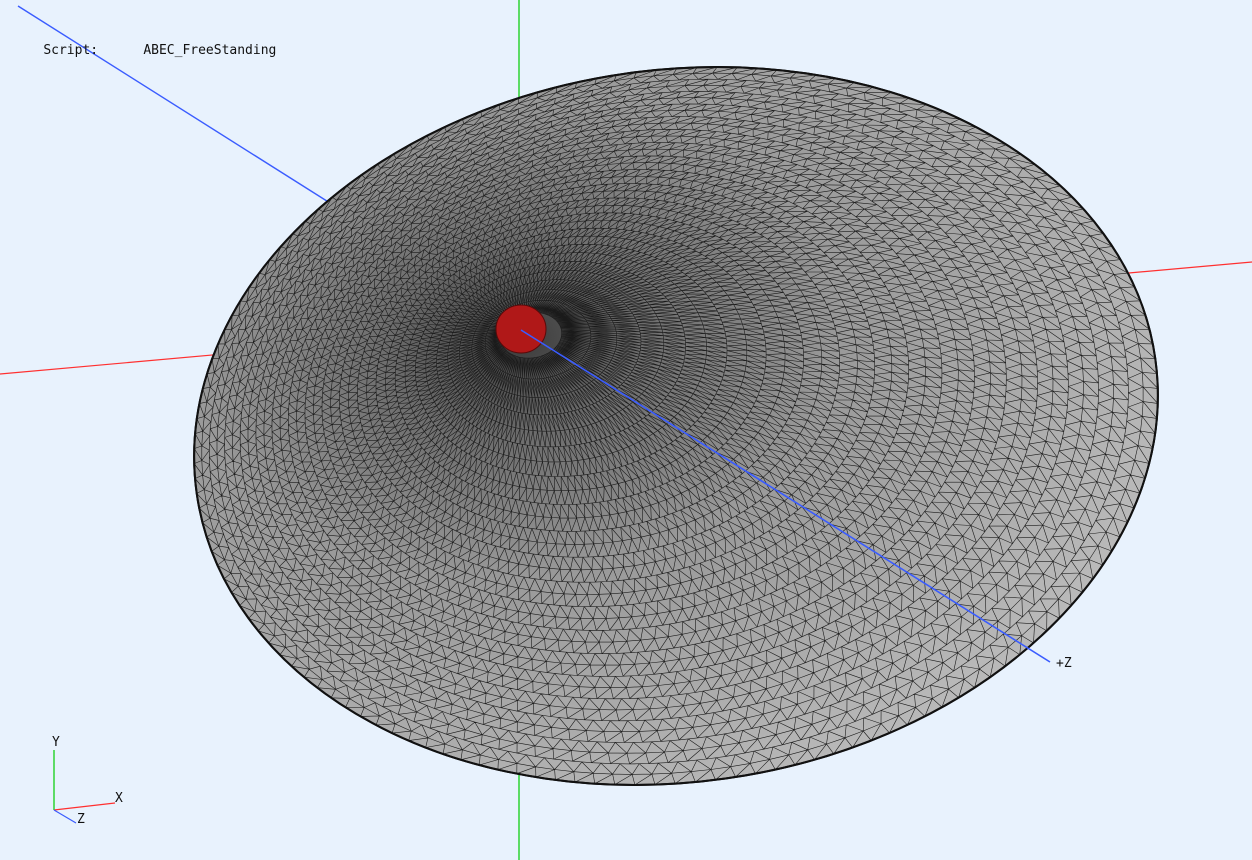 This screenshot has height=860, width=1252. What do you see at coordinates (81, 819) in the screenshot?
I see `triad-z-label: Z` at bounding box center [81, 819].